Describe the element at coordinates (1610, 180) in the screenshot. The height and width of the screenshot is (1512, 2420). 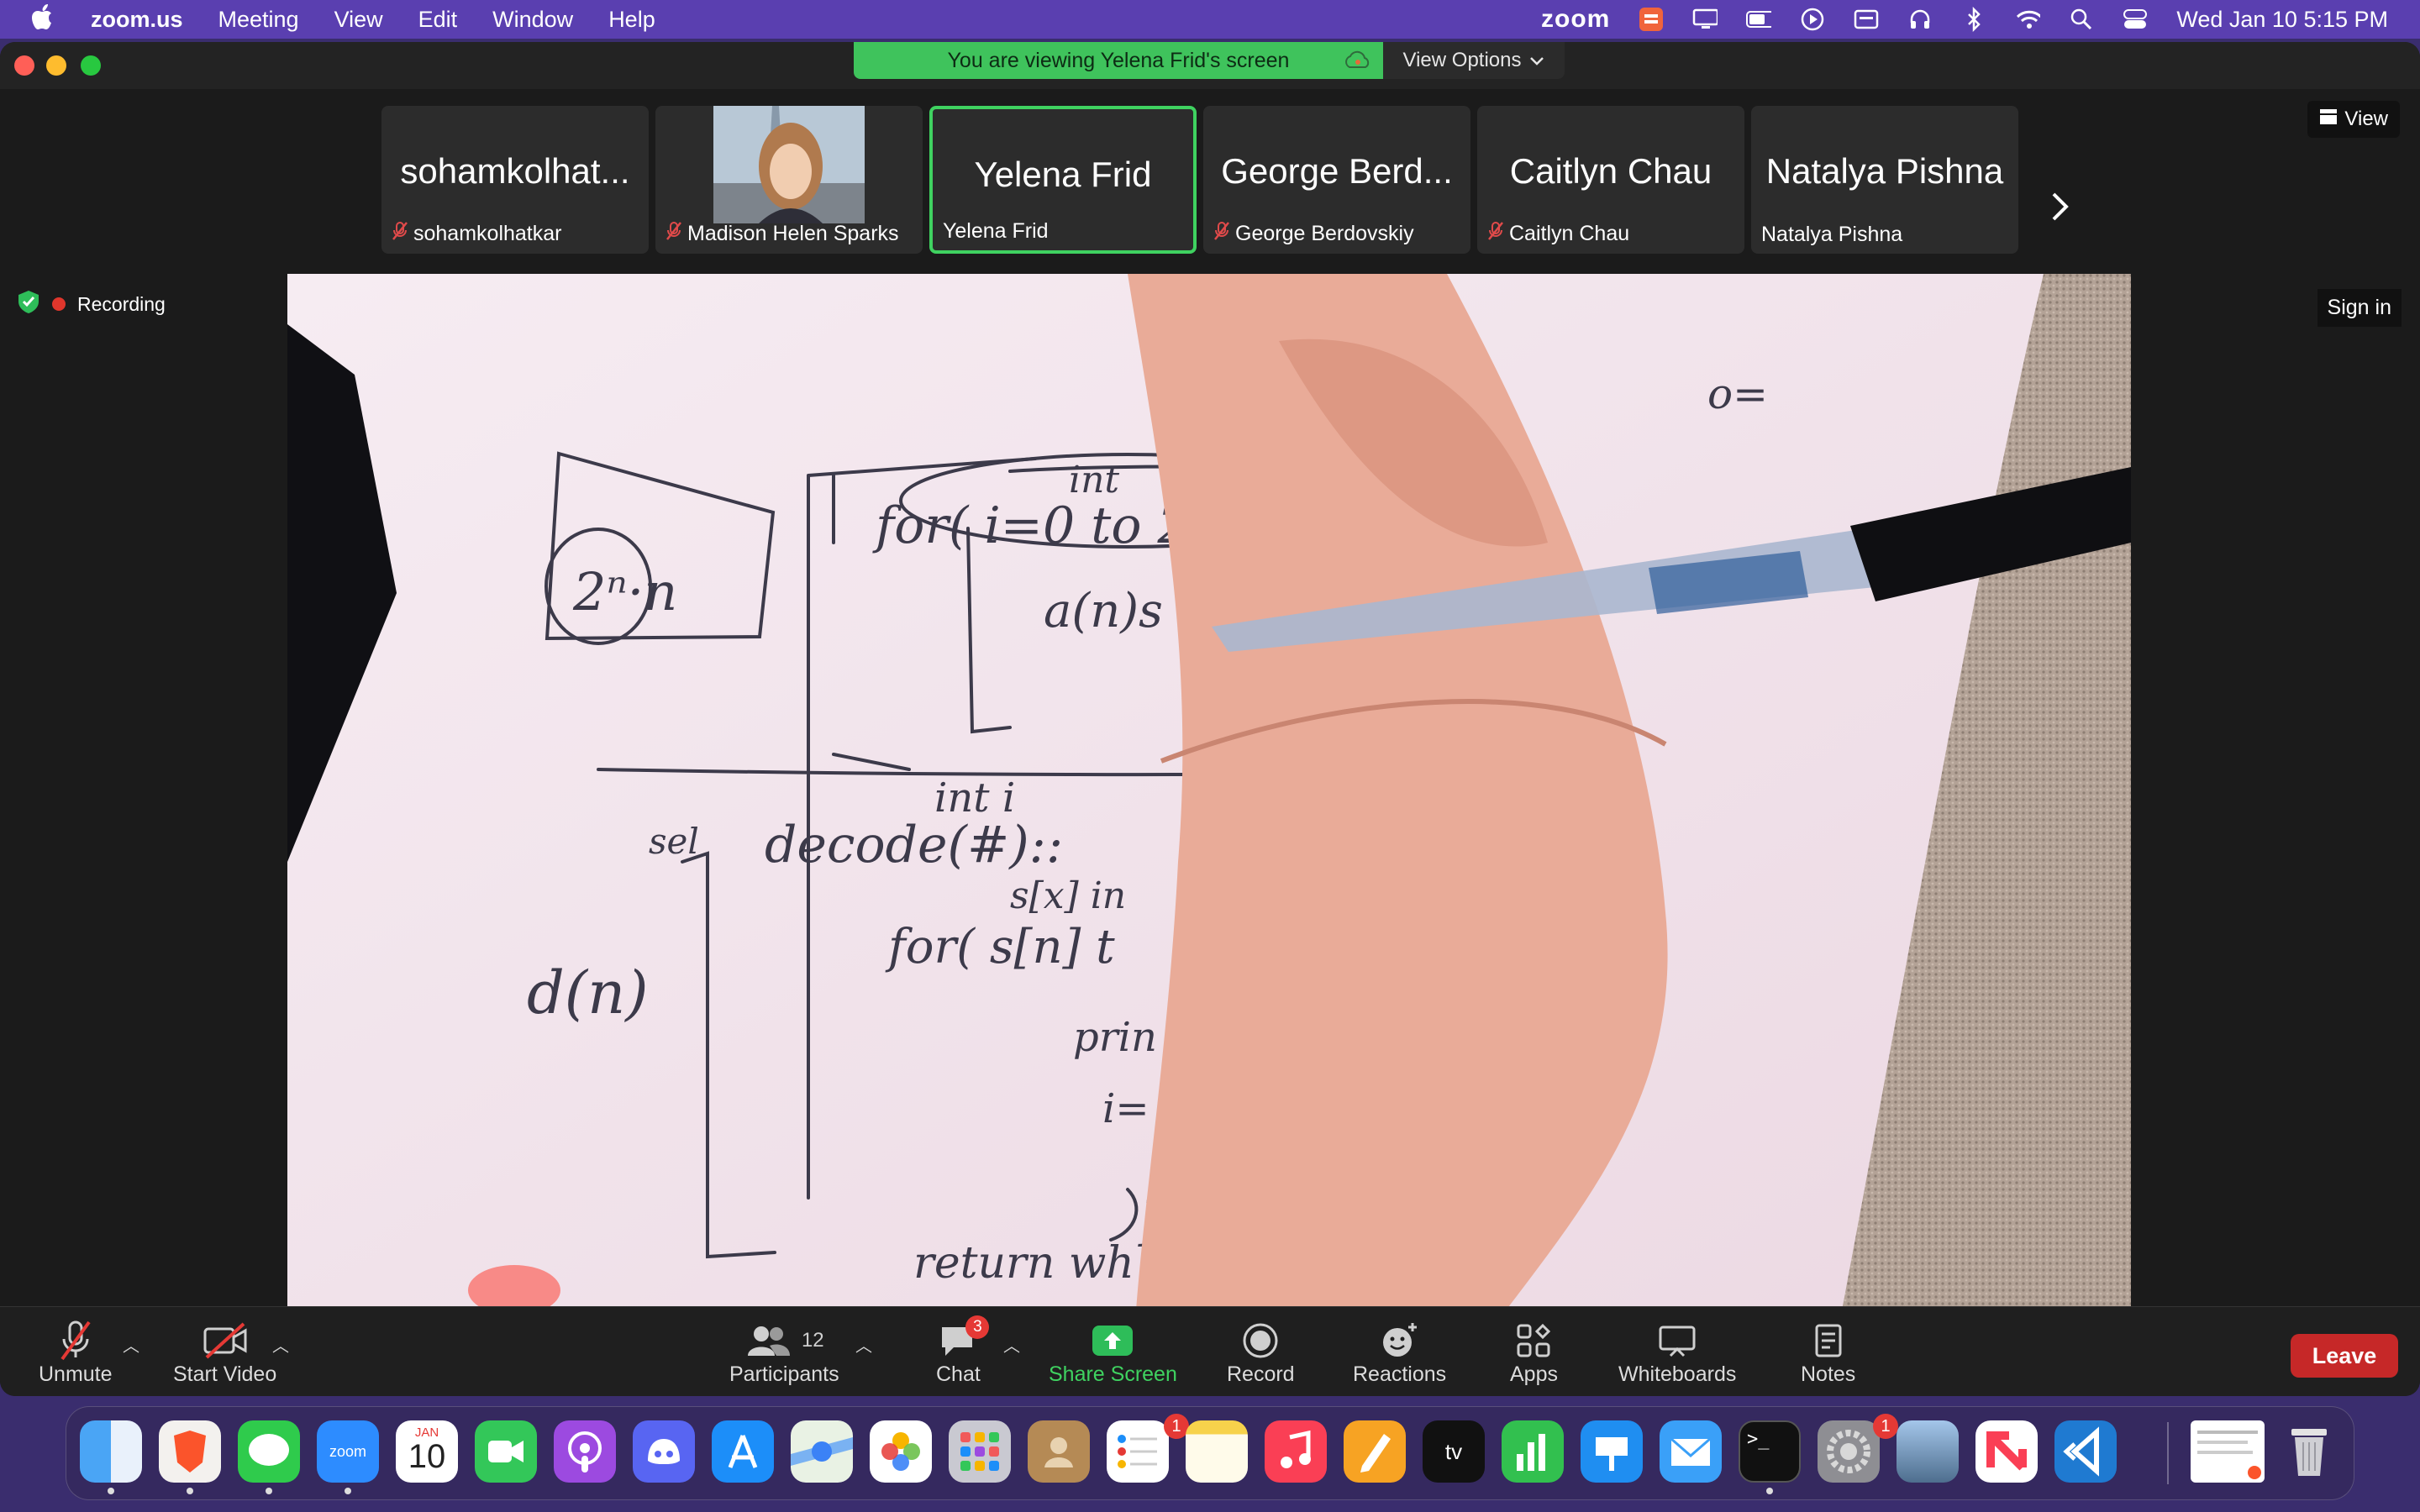
I see `participant-tile: Caitlyn Chau Caitlyn Chau` at that location.